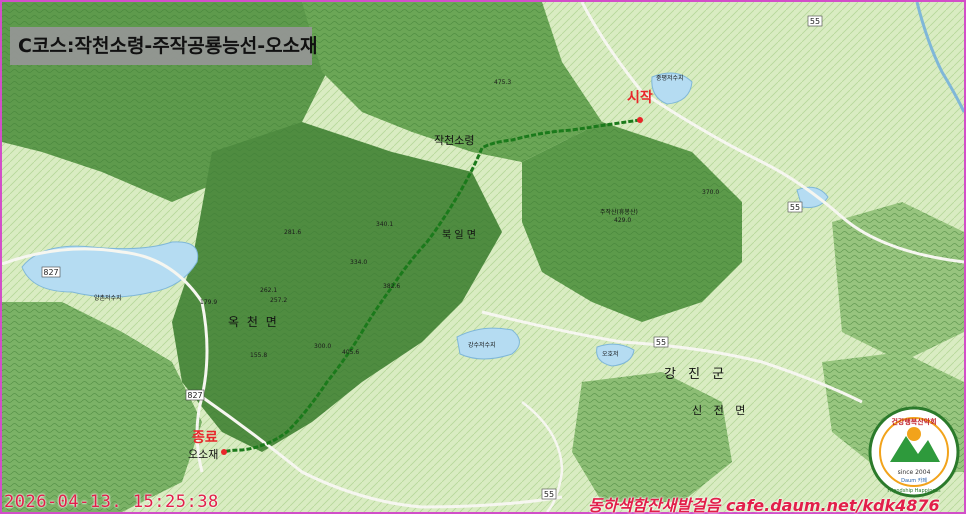 The image size is (966, 516). What do you see at coordinates (111, 502) in the screenshot?
I see `timestamp: 2026-04-13. 15:25:38` at bounding box center [111, 502].